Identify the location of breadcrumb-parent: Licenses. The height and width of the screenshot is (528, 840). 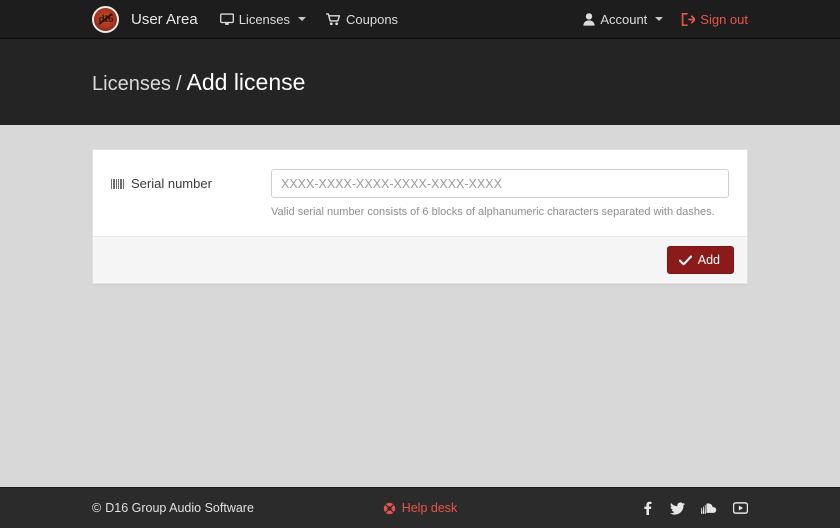
(131, 84).